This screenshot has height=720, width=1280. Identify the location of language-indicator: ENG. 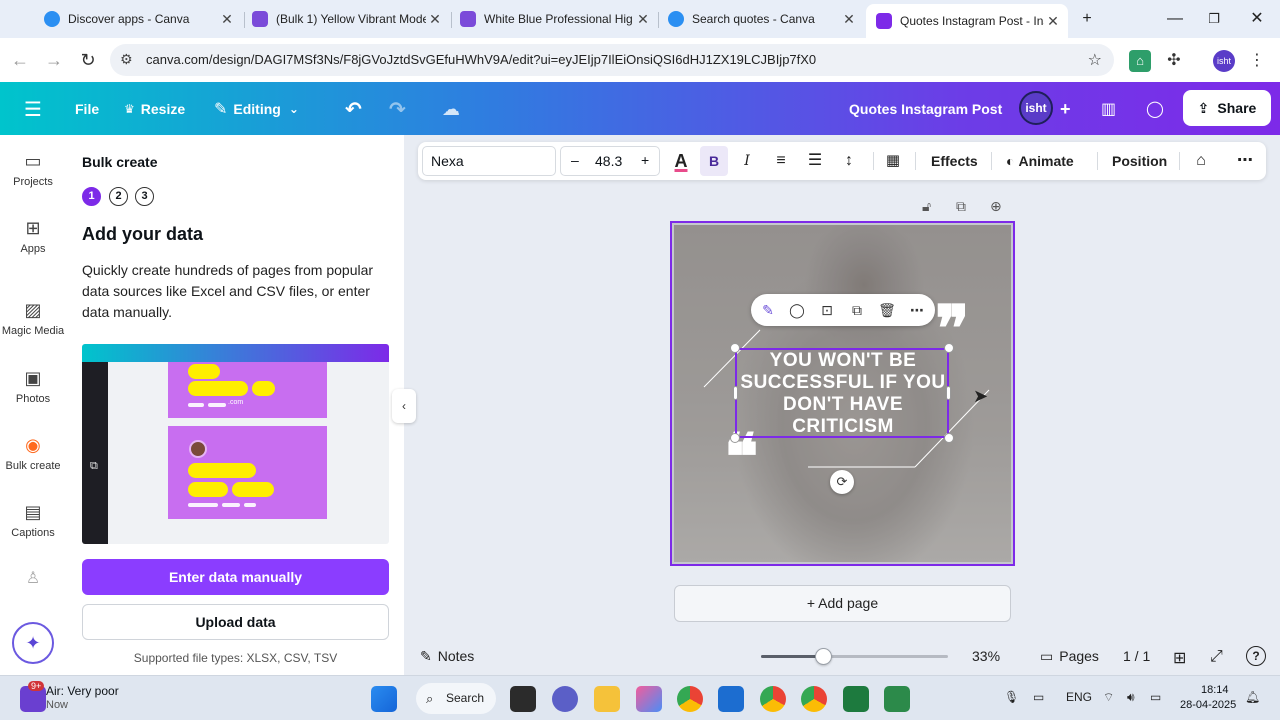
(1079, 697).